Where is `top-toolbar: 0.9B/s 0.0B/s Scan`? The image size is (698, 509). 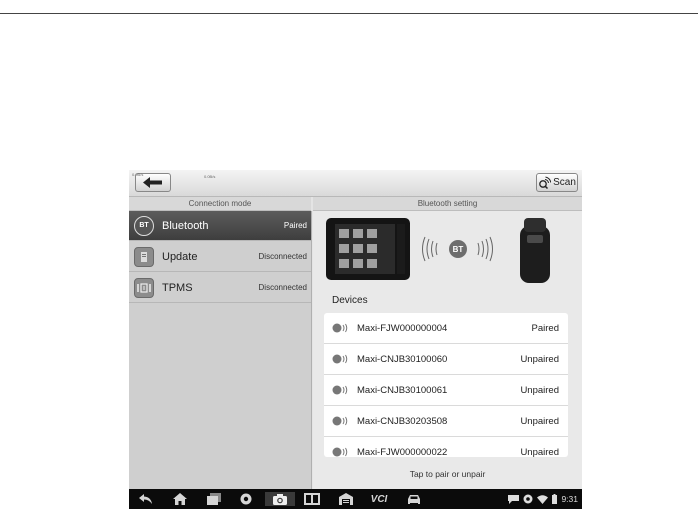
top-toolbar: 0.9B/s 0.0B/s Scan is located at coordinates (355, 183).